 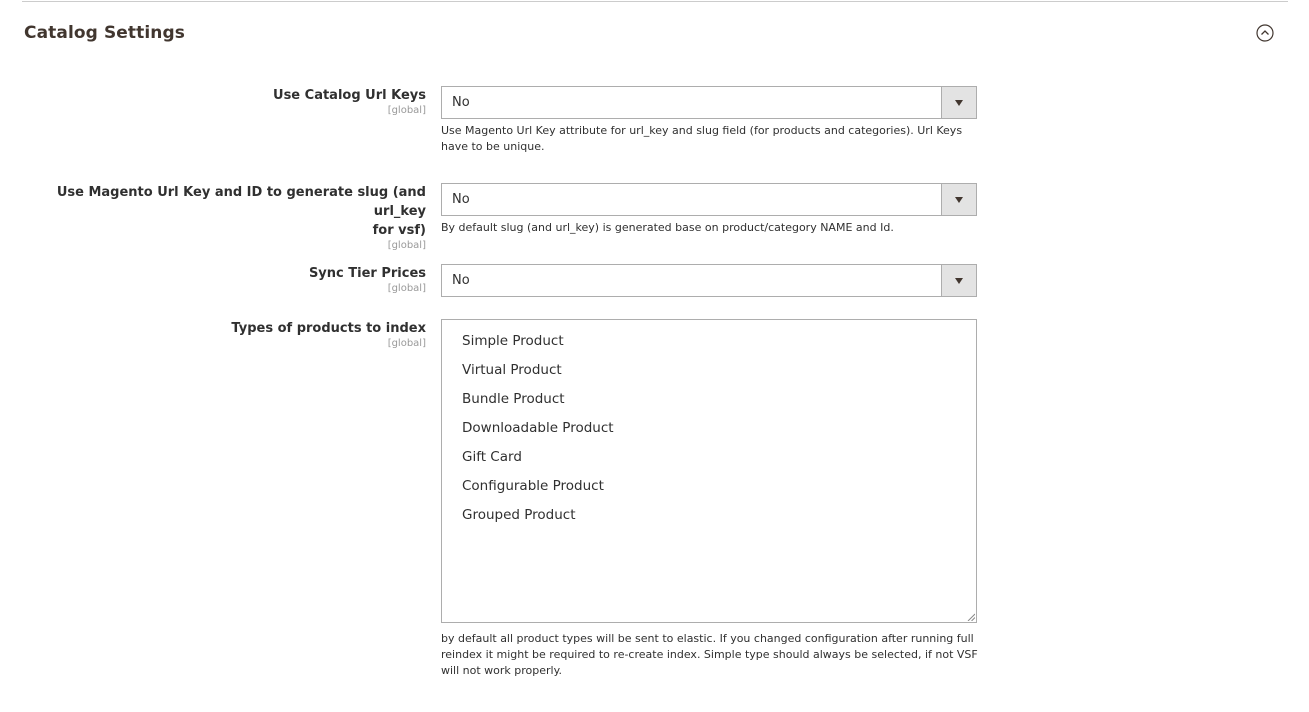 I want to click on field-label-line-2: for vsf), so click(x=399, y=230).